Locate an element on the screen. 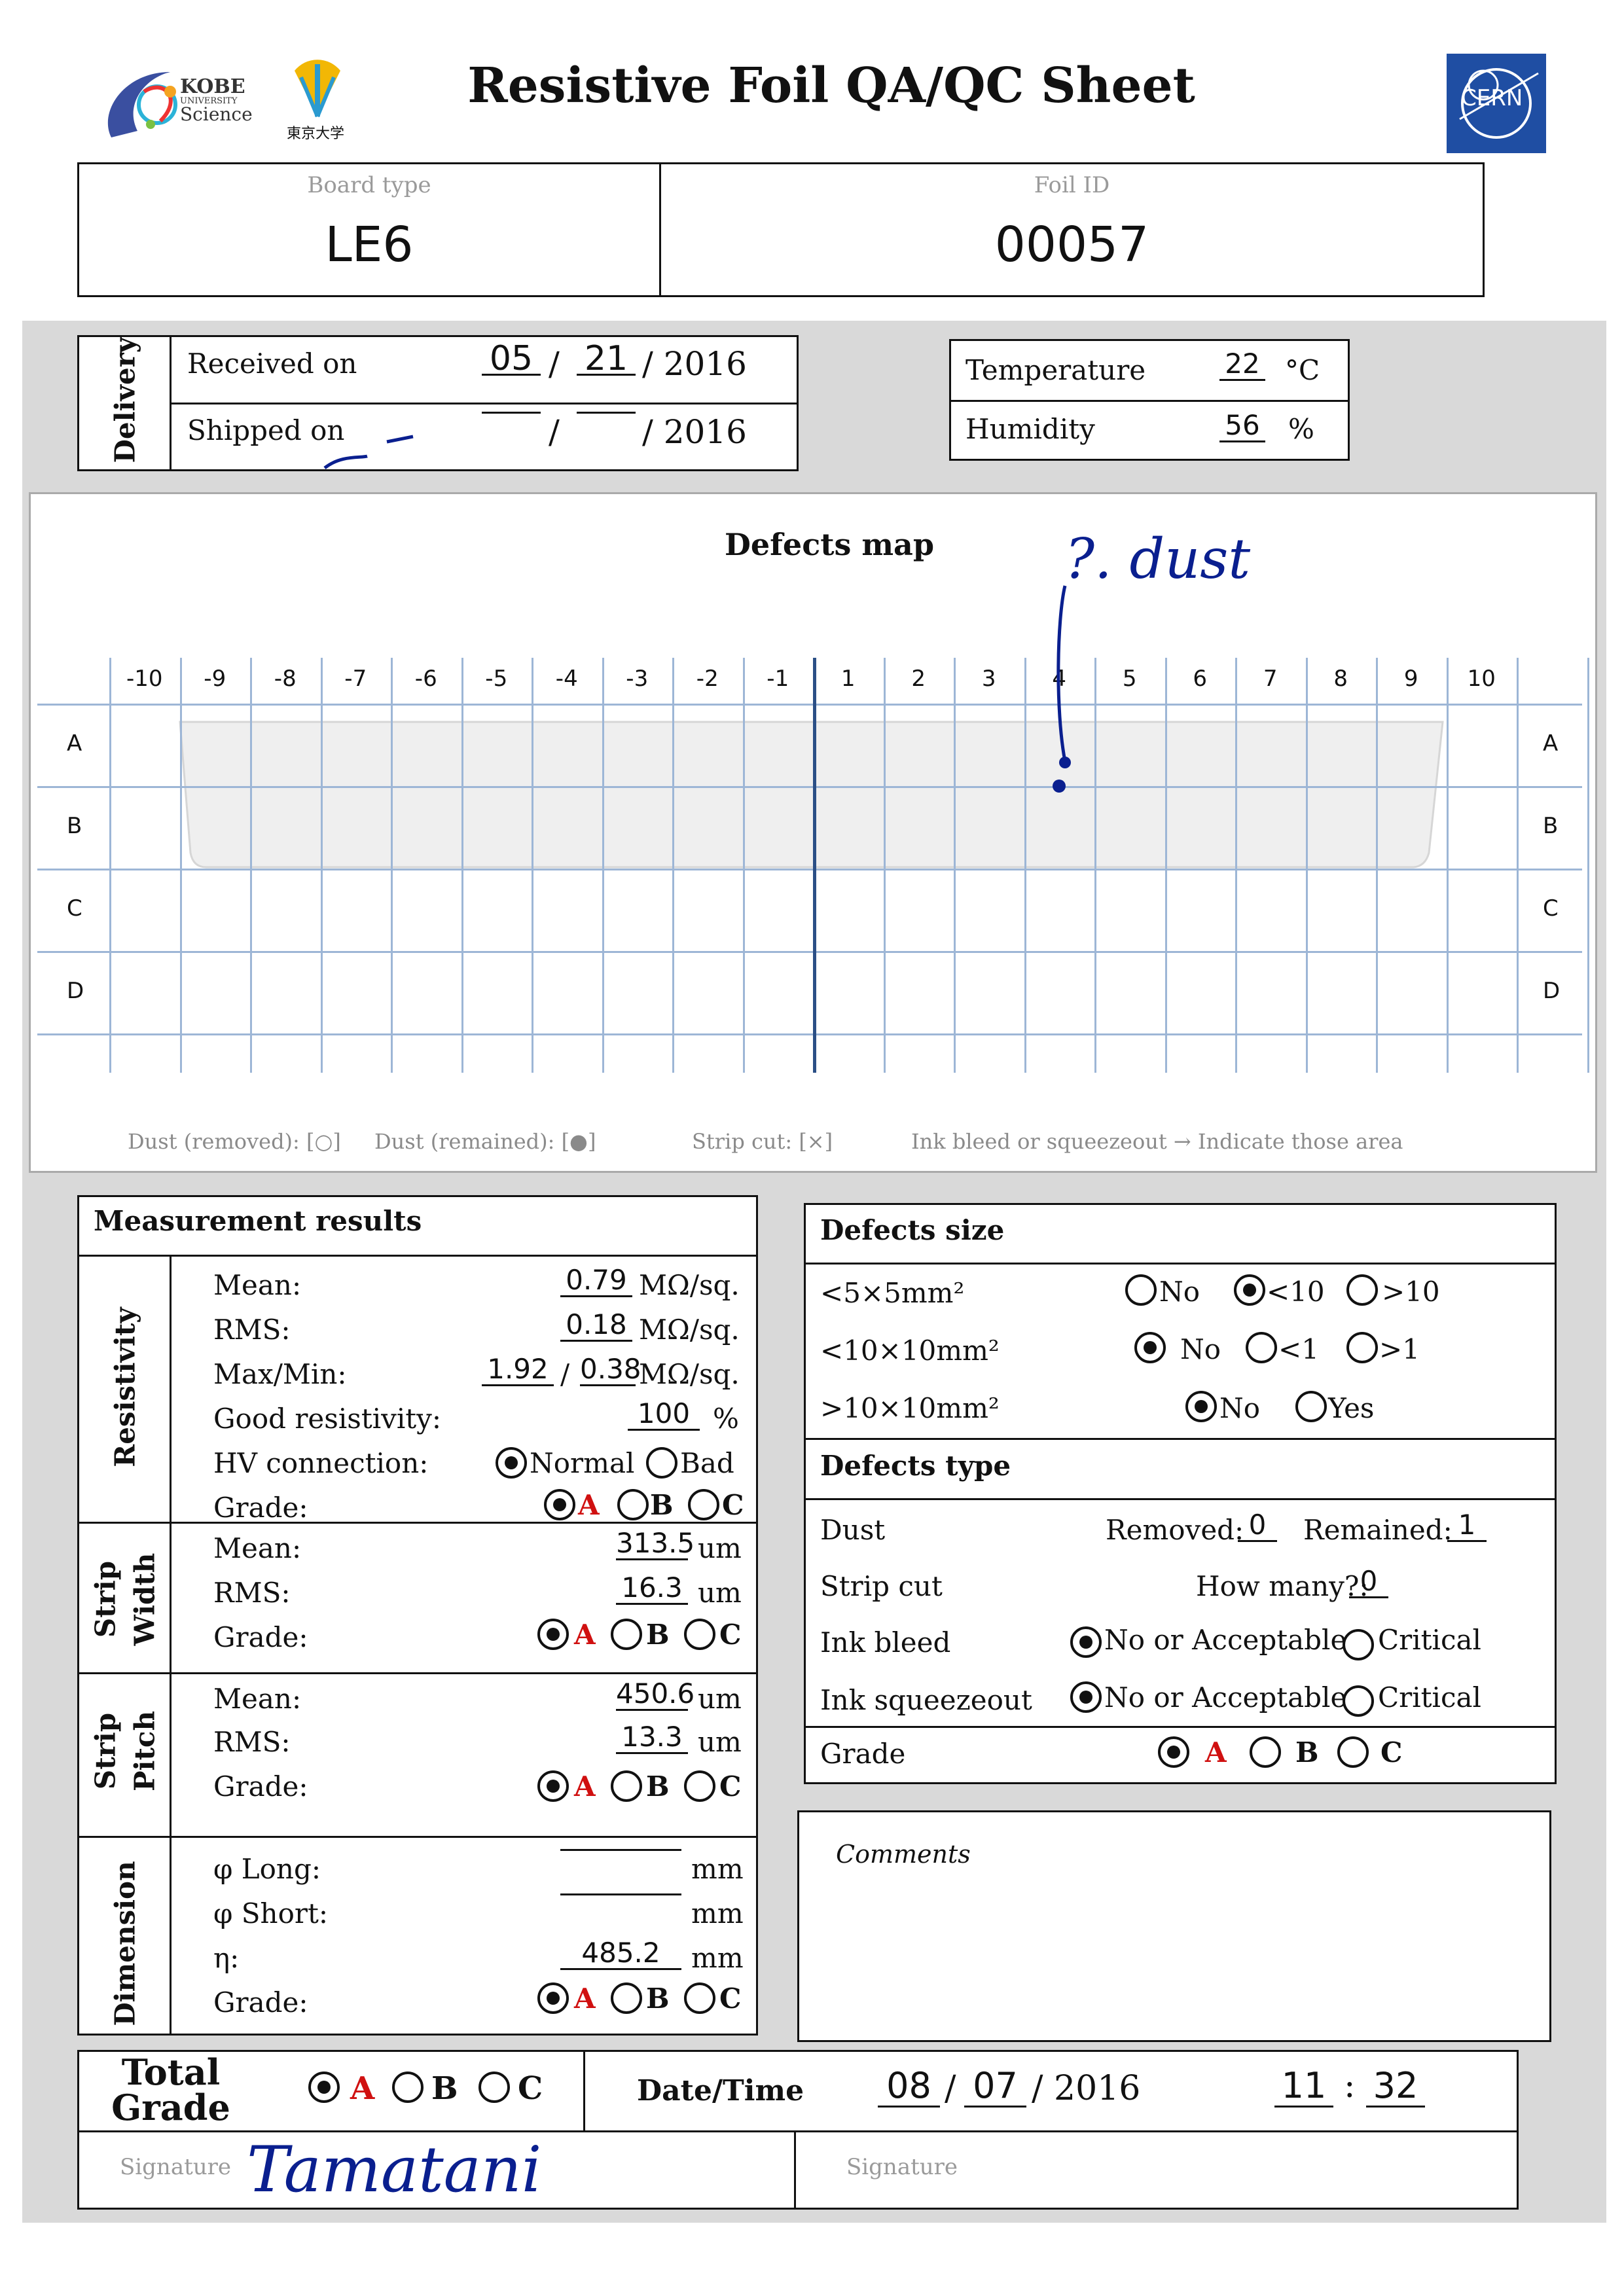  size-row3-no-label: No is located at coordinates (1240, 1408).